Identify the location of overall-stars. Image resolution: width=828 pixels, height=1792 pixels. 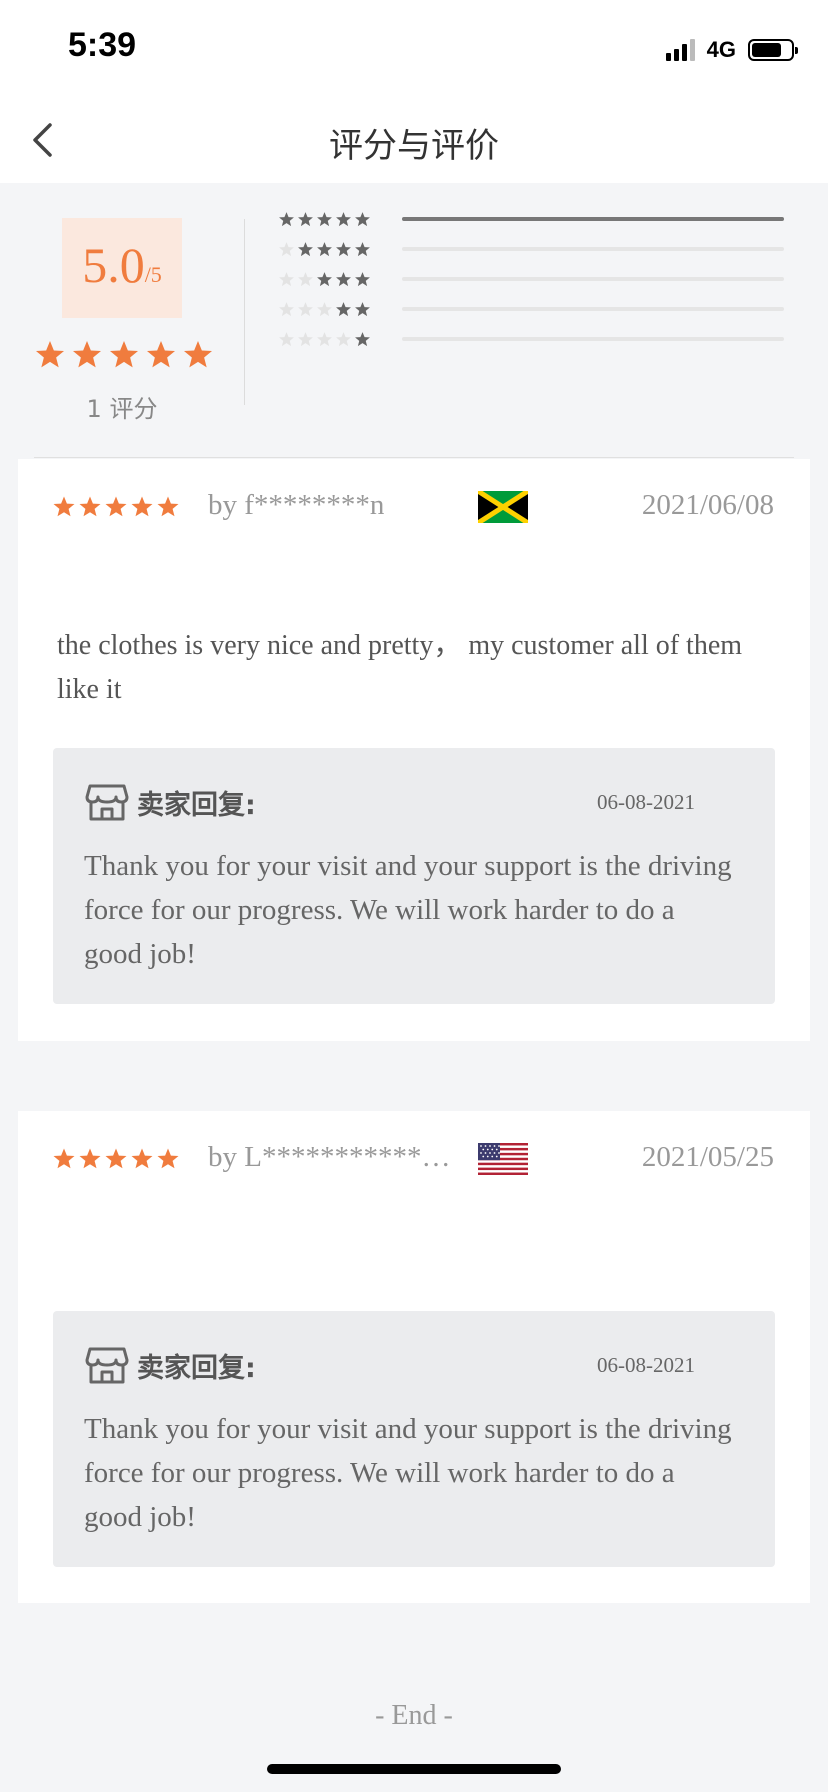
(124, 355).